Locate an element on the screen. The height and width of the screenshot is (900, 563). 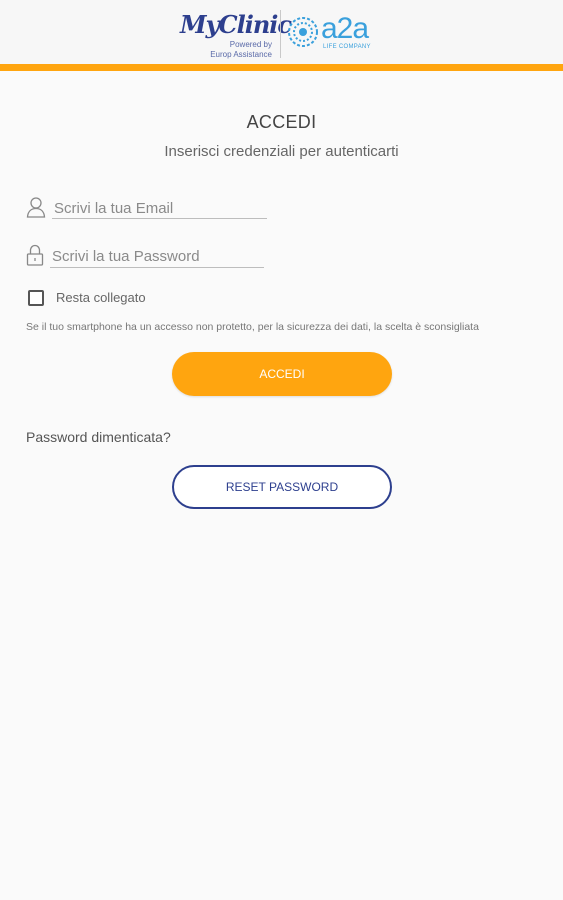
powered-by-text: Powered by is located at coordinates (250, 44).